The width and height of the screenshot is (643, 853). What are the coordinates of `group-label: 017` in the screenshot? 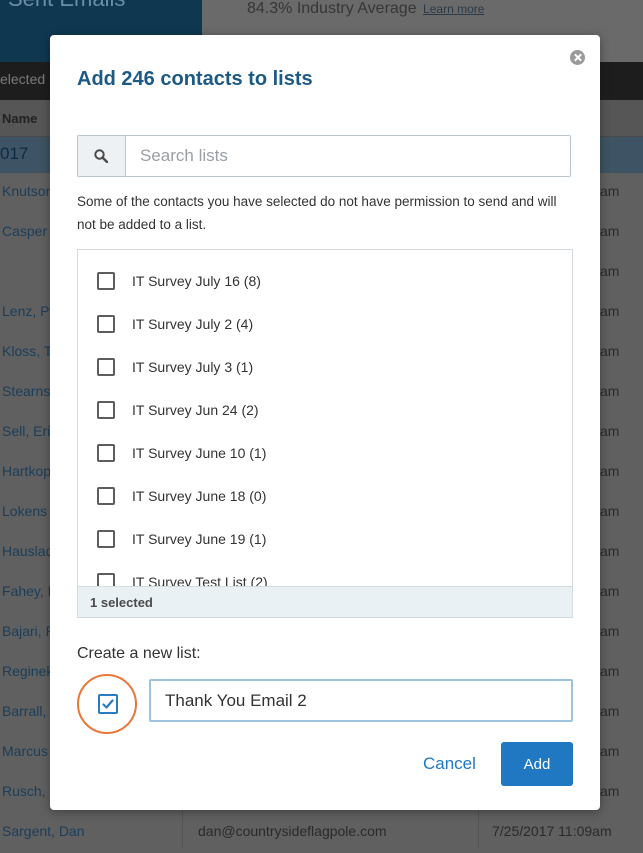 It's located at (14, 153).